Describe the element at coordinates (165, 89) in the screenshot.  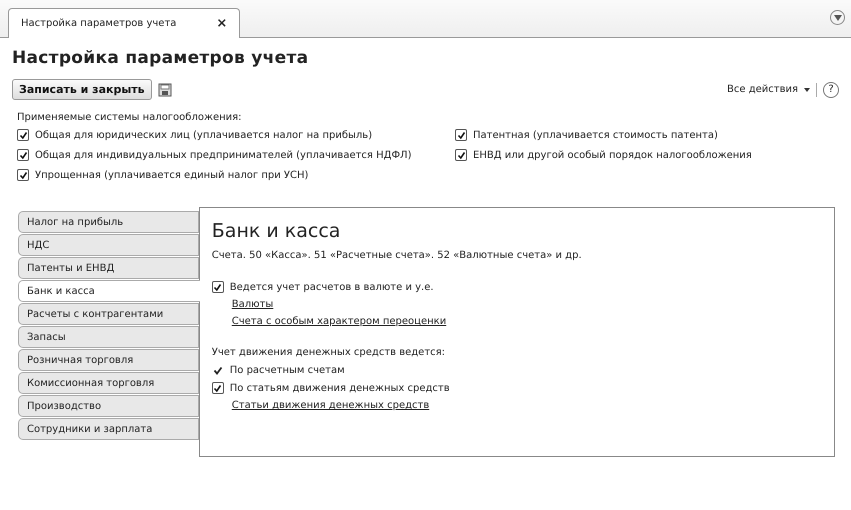
I see `save-icon` at that location.